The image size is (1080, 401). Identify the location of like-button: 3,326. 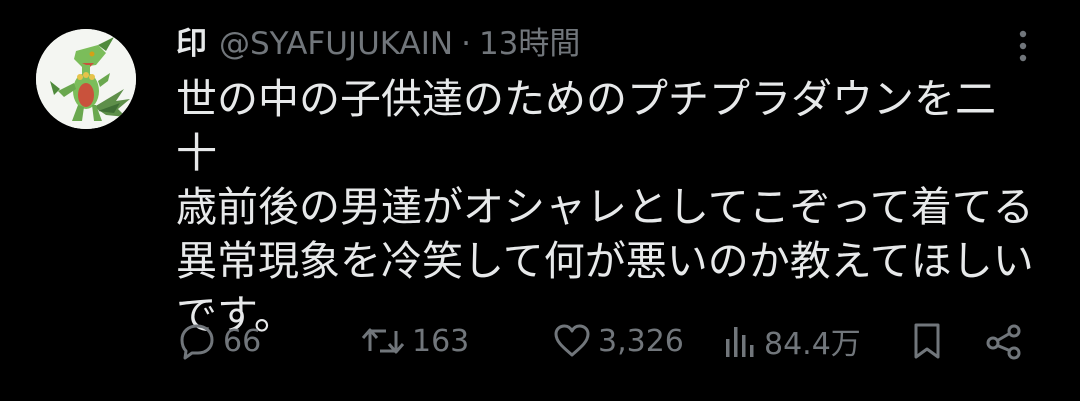
(618, 341).